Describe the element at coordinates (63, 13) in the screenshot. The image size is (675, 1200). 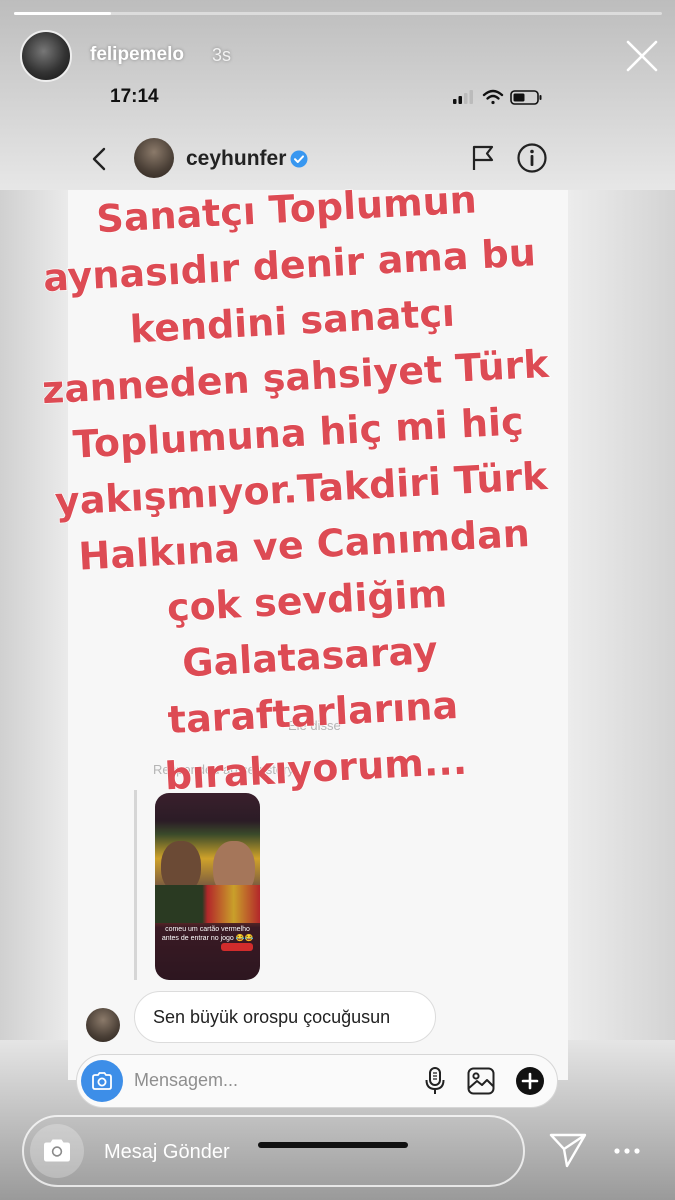
I see `story-progress-fill` at that location.